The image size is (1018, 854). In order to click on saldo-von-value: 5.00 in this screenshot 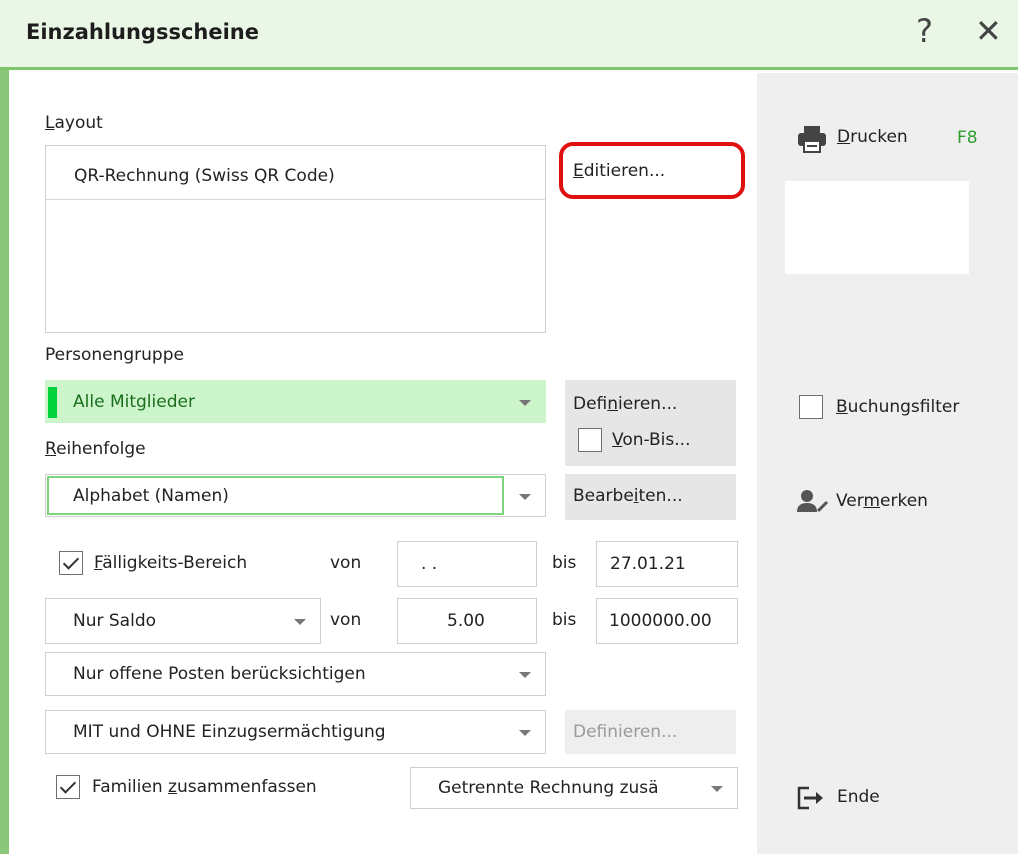, I will do `click(466, 621)`.